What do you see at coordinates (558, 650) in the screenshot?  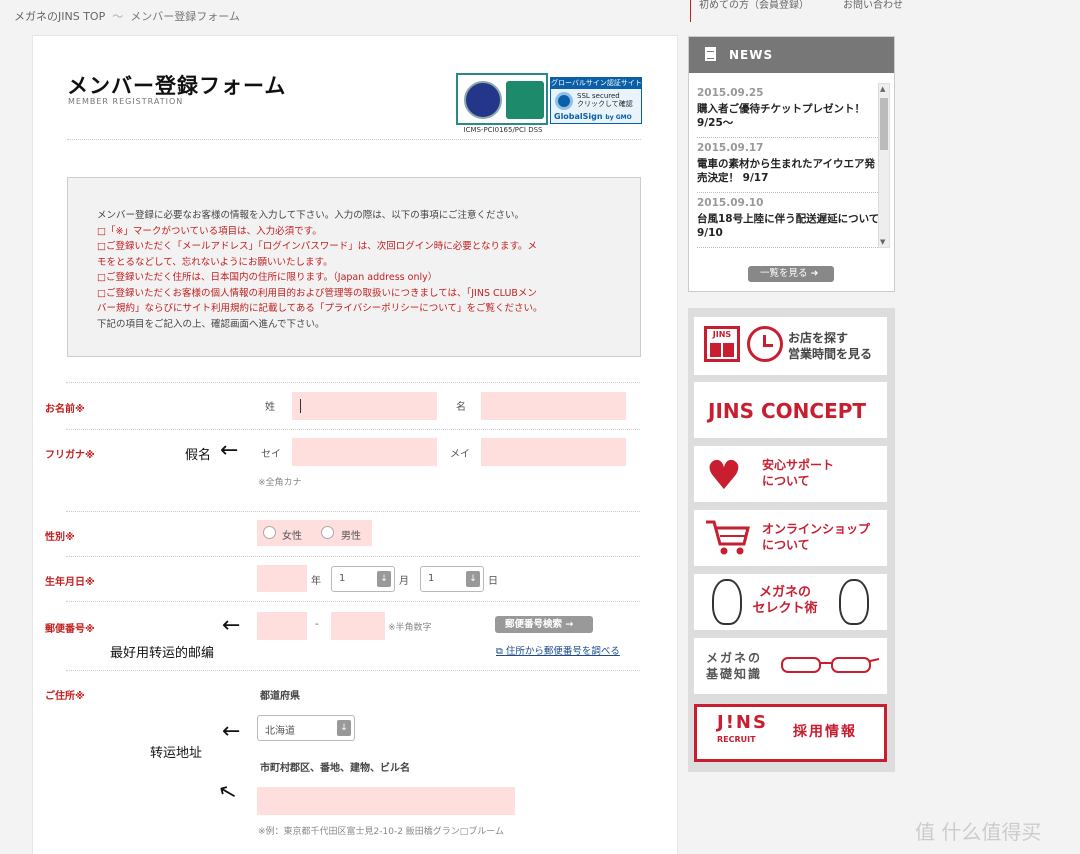 I see `zip-lookup-link: ⧉ 住所から郵便番号を調べる` at bounding box center [558, 650].